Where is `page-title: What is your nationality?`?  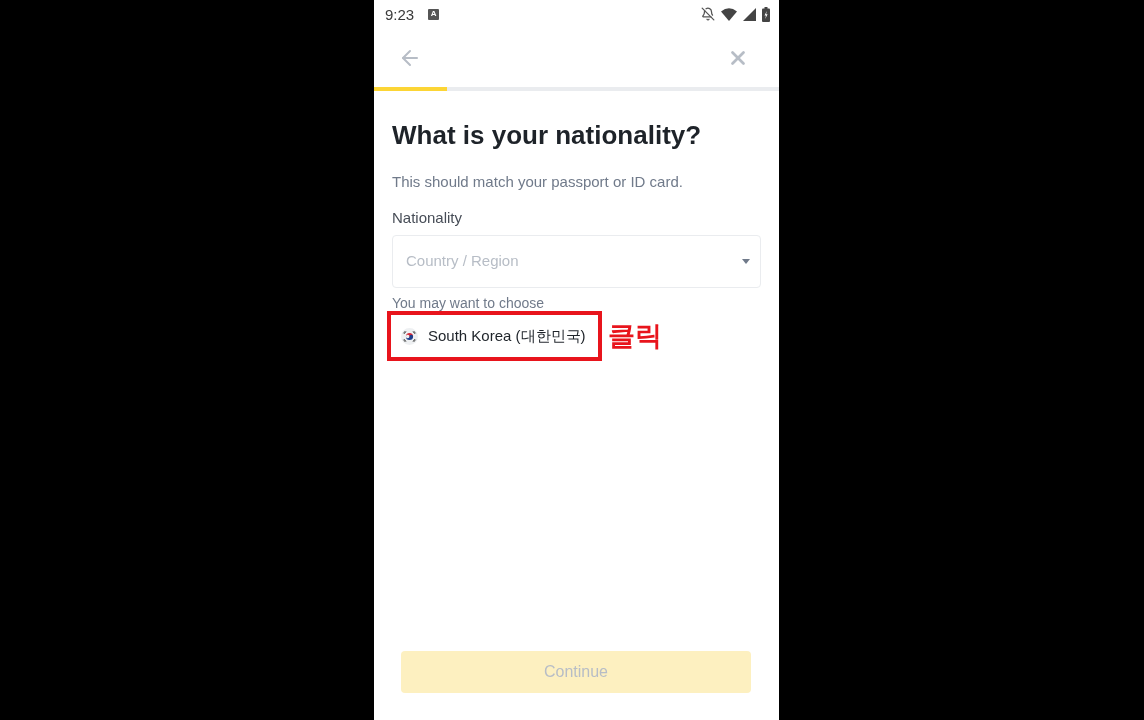 page-title: What is your nationality? is located at coordinates (547, 135).